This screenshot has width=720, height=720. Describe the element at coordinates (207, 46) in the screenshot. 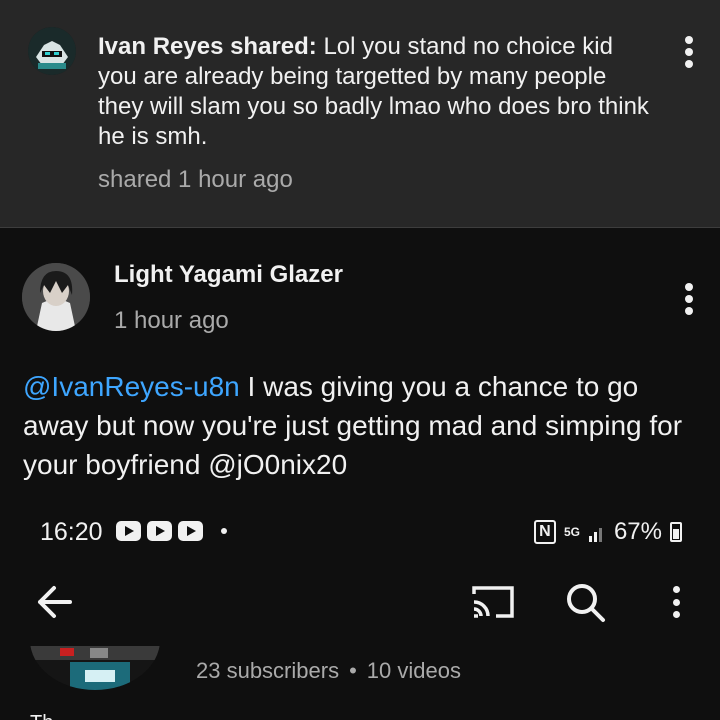

I see `shared-author-name: Ivan Reyes shared:` at that location.